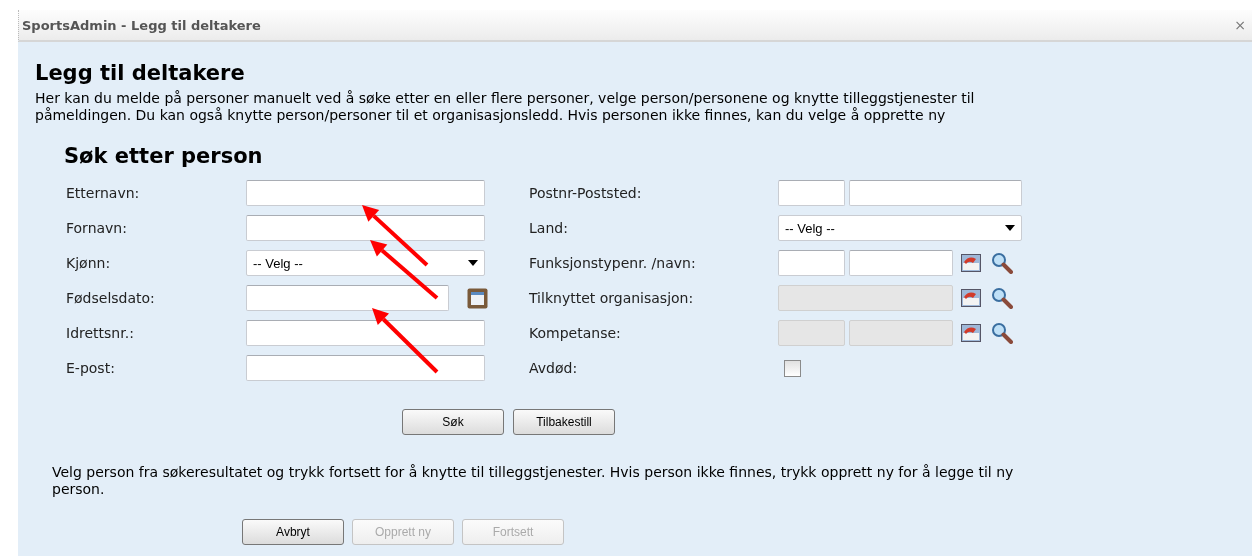  Describe the element at coordinates (612, 298) in the screenshot. I see `field-label: Tilknyttet organisasjon:` at that location.